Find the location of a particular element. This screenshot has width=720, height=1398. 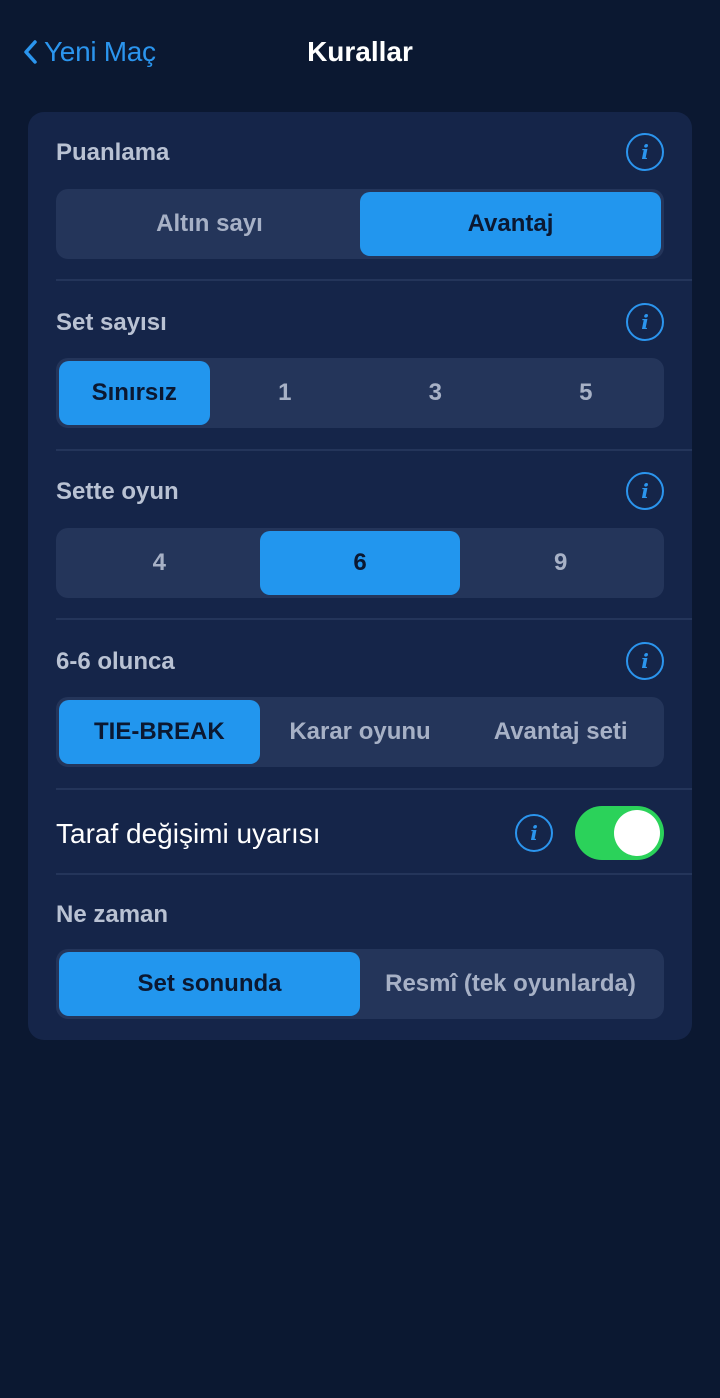

scoring-option-golden-point: Altın sayı is located at coordinates (209, 224).